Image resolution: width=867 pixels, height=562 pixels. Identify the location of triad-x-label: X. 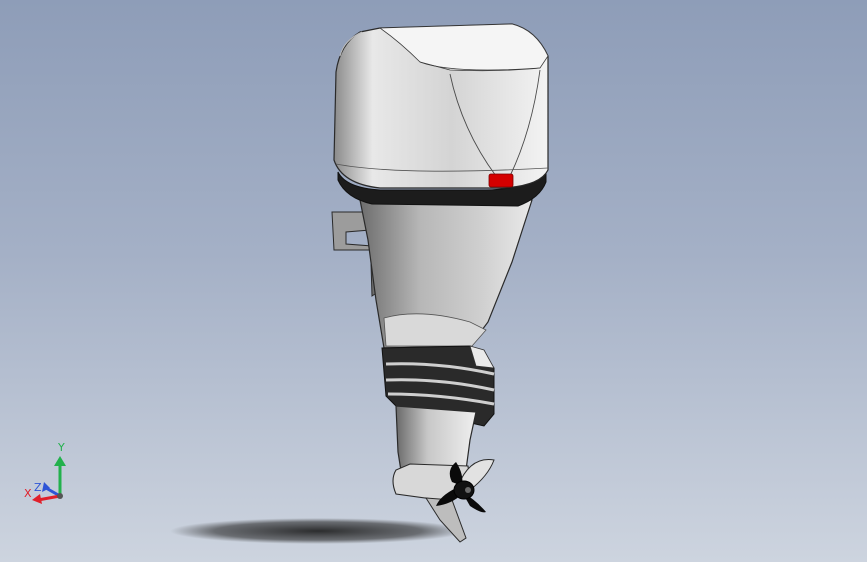
(28, 493).